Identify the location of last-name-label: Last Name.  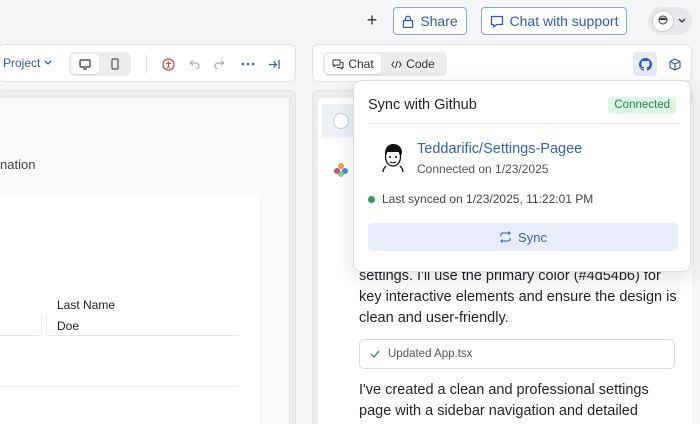
(86, 305).